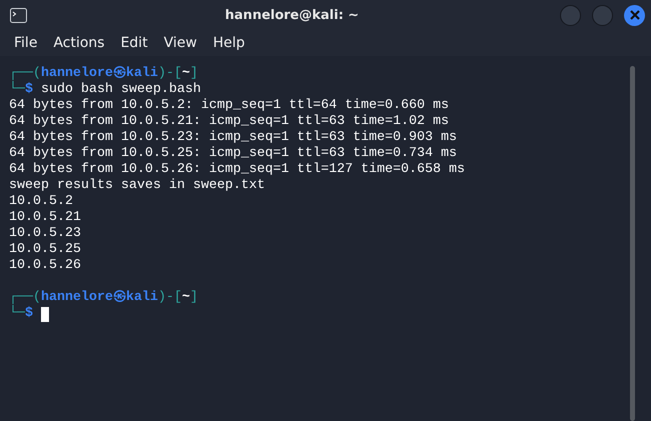 This screenshot has width=651, height=421. What do you see at coordinates (237, 170) in the screenshot?
I see `output-line: 64 bytes from 10.0.5.26: icmp_seq=1 ttl=127 time=0.658 ms` at bounding box center [237, 170].